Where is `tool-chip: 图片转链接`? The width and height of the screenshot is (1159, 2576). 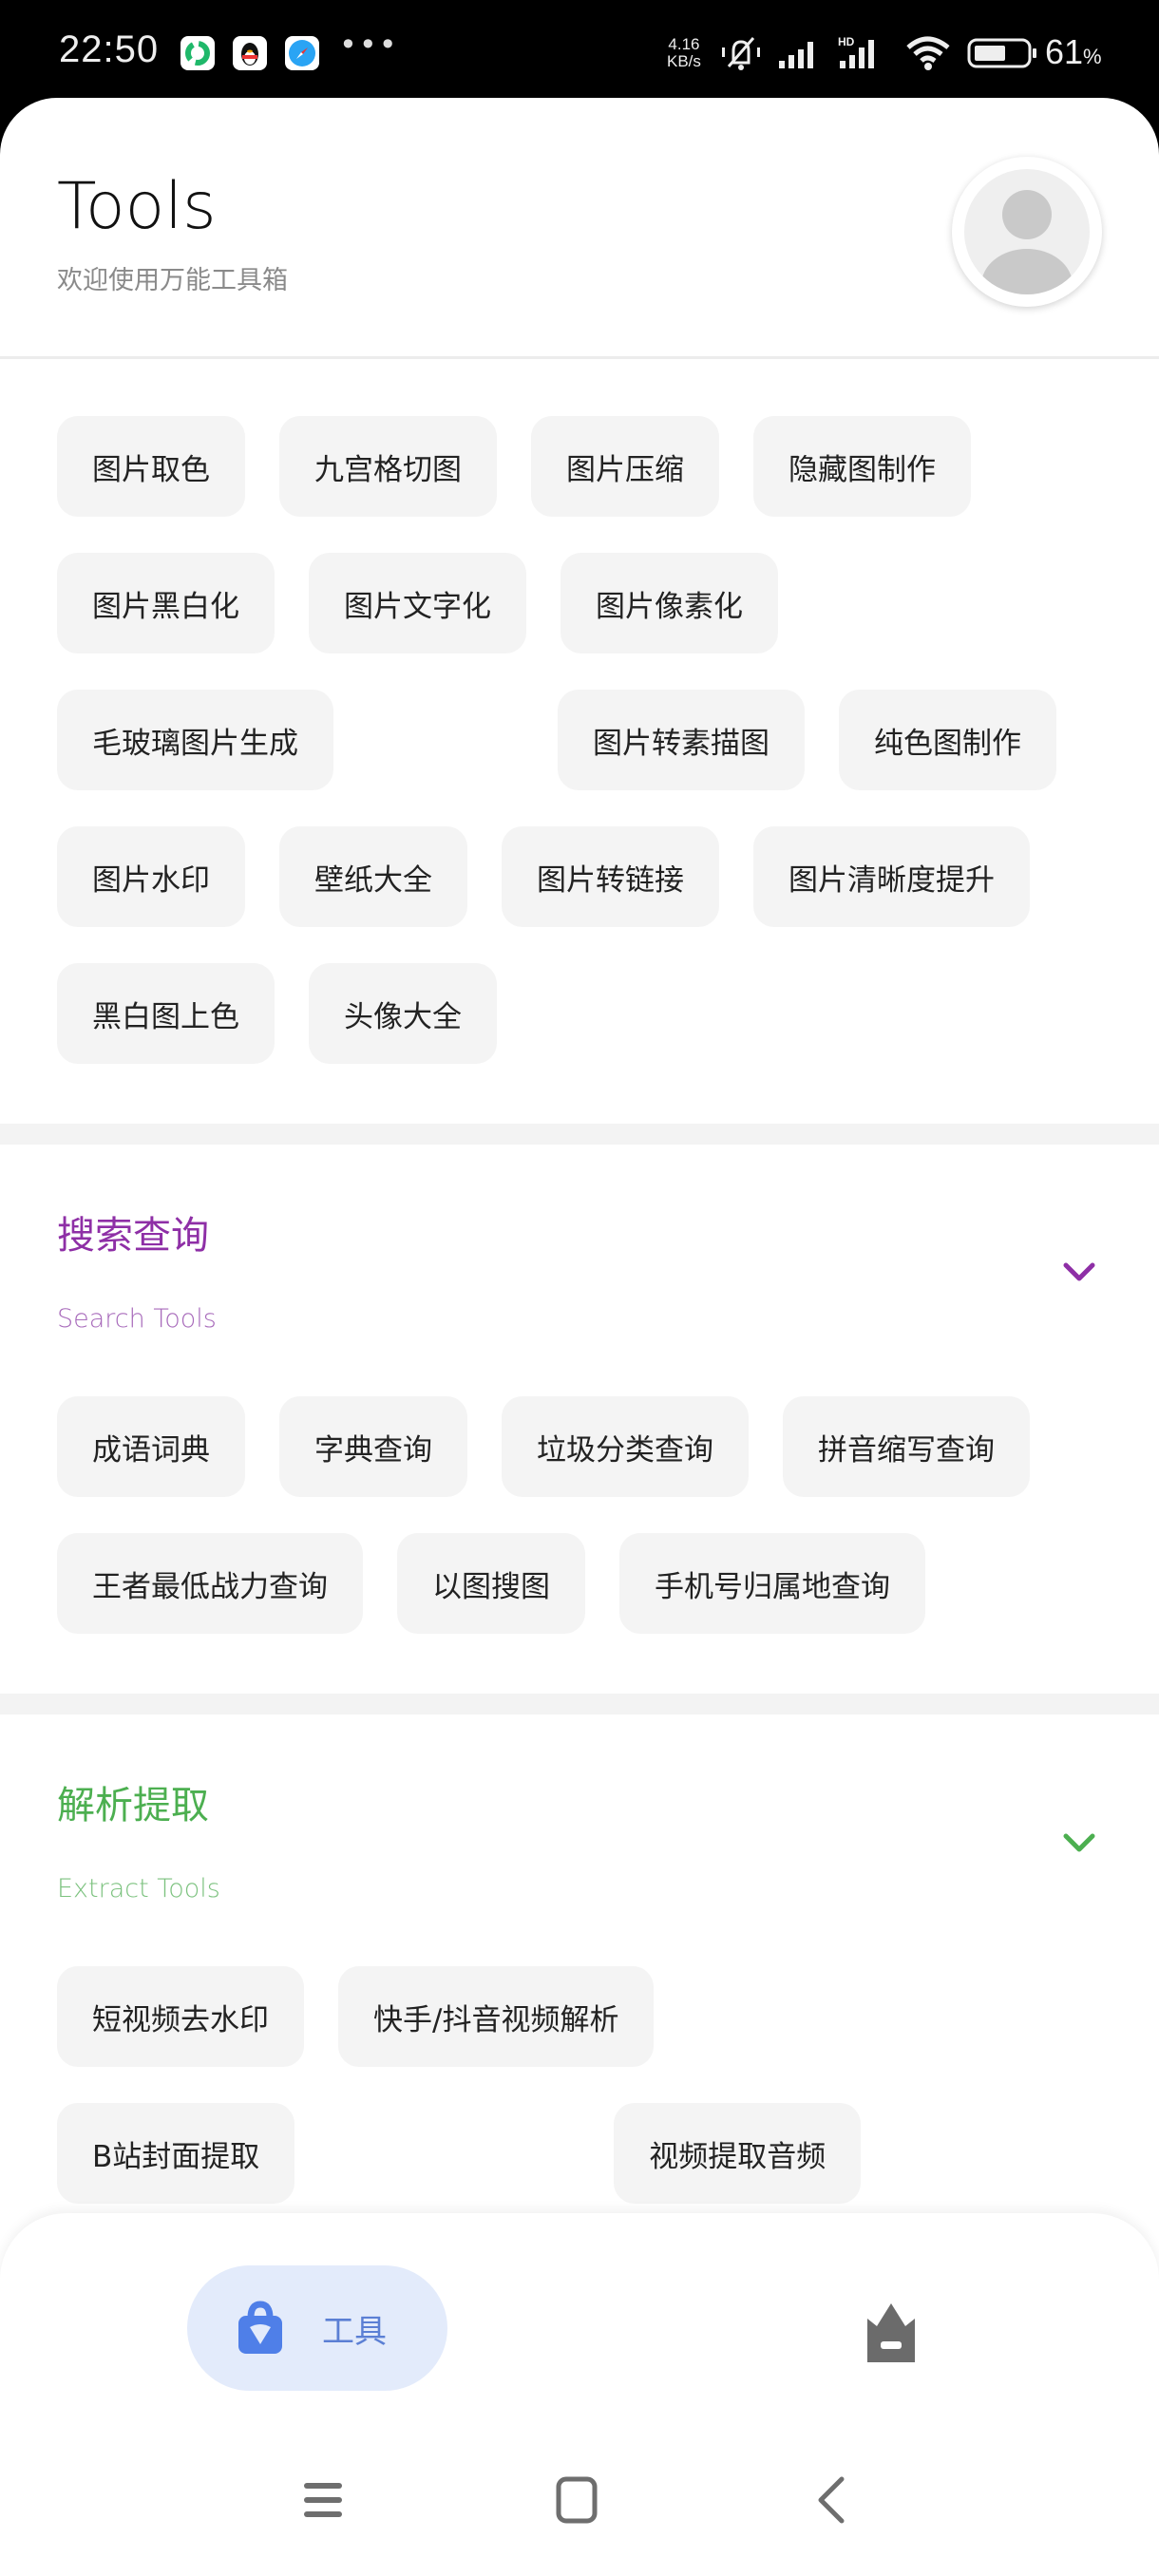
tool-chip: 图片转链接 is located at coordinates (610, 876).